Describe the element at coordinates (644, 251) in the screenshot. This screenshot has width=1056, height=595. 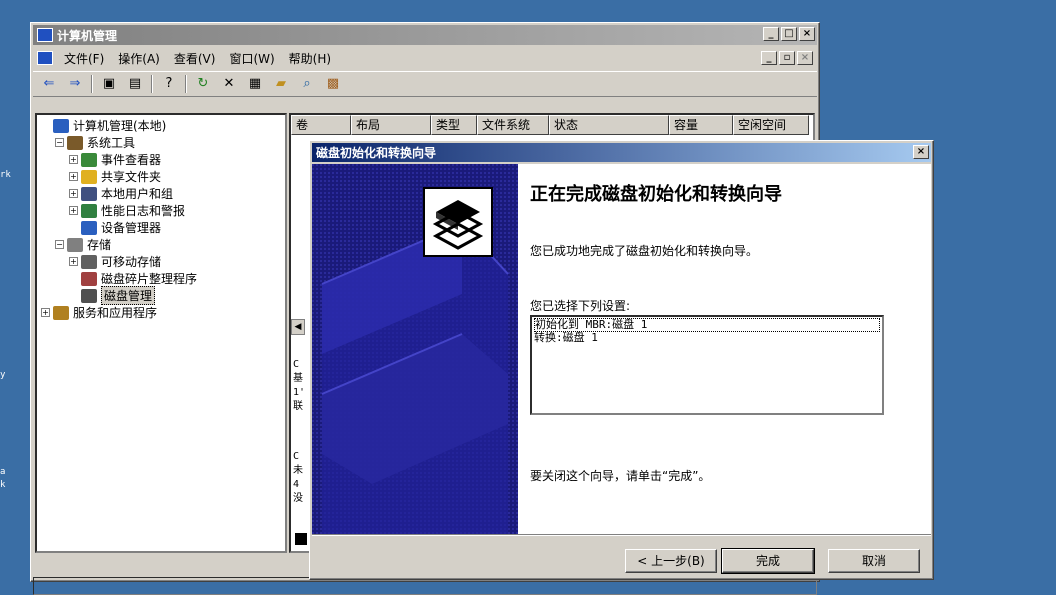
I see `success-text: 您已成功地完成了磁盘初始化和转换向导。` at that location.